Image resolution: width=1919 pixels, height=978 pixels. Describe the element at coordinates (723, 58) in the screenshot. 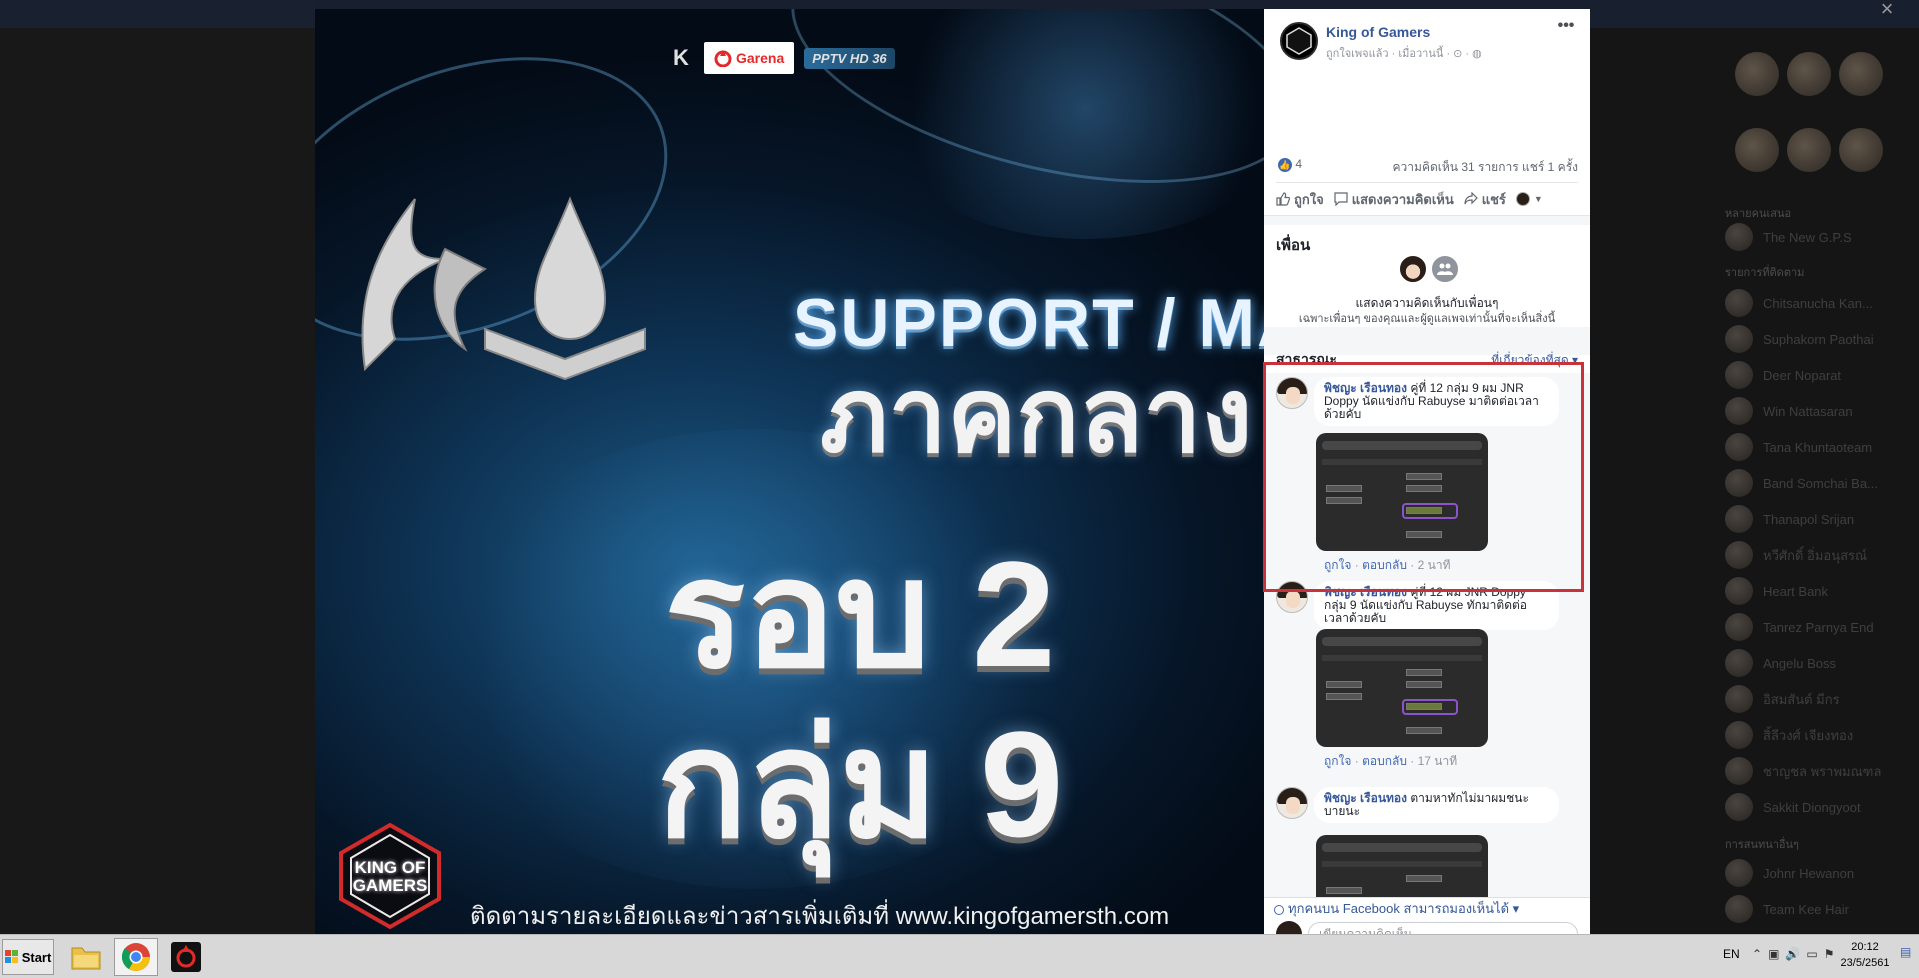

I see `garena-flame-icon` at that location.